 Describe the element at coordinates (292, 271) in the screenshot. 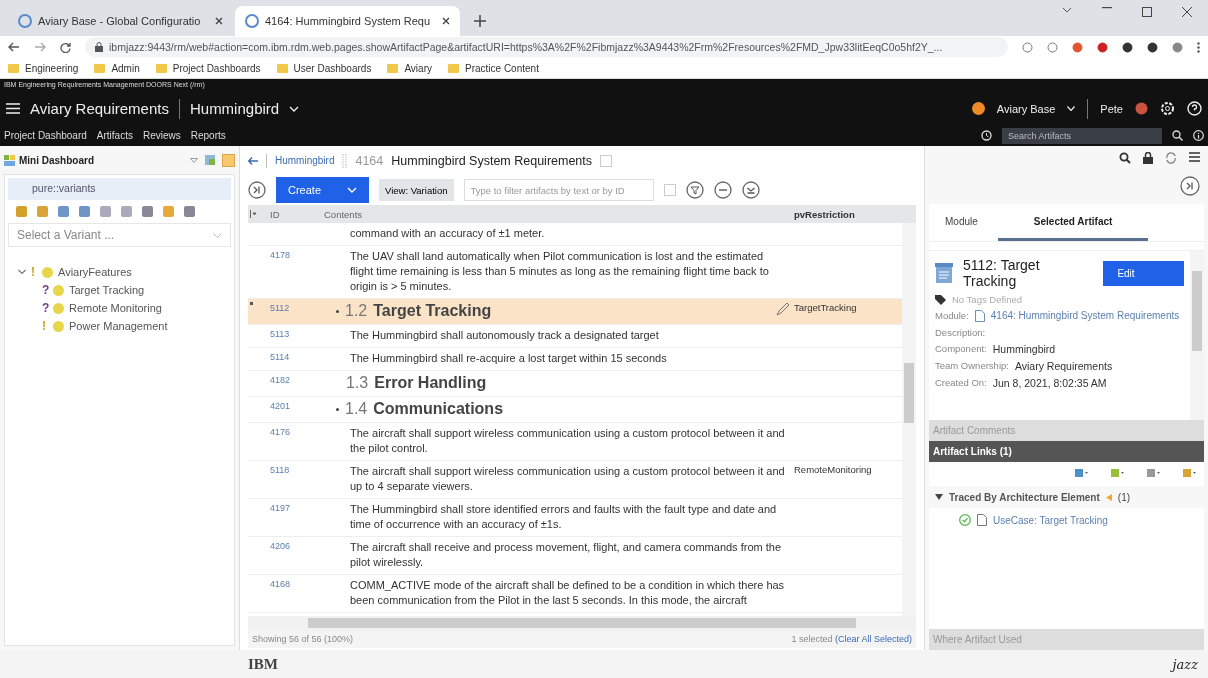

I see `artifact-id: 4178` at that location.